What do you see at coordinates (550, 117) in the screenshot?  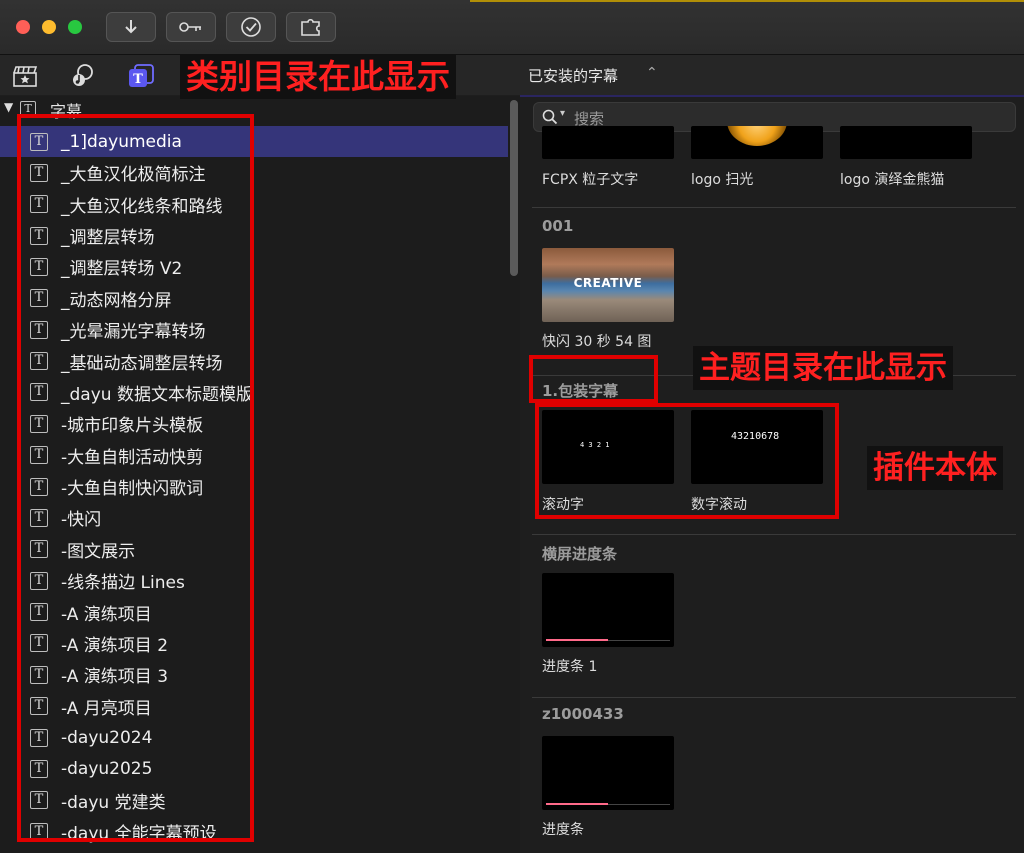 I see `search-icon` at bounding box center [550, 117].